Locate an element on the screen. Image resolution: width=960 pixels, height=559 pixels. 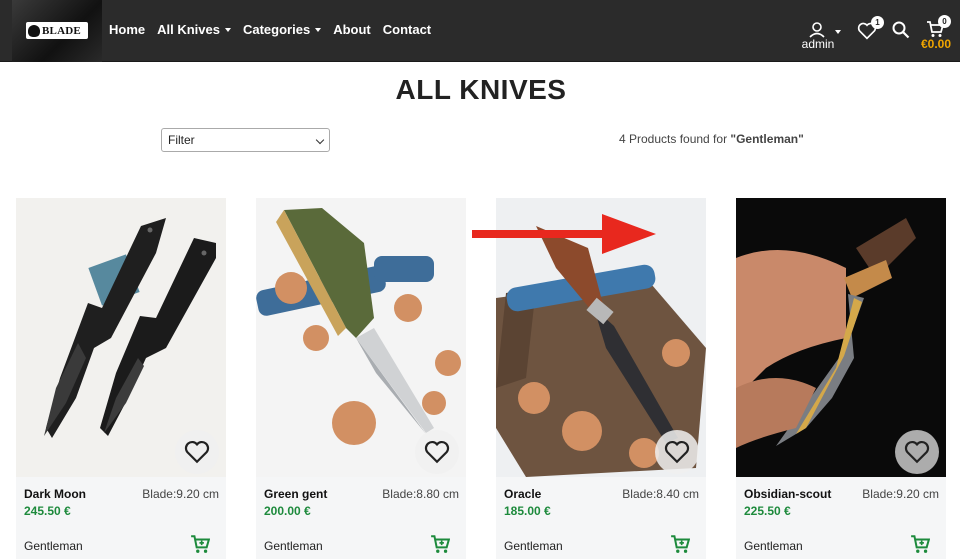
main-nav: Home All Knives Categories About Contact is located at coordinates (276, 29).